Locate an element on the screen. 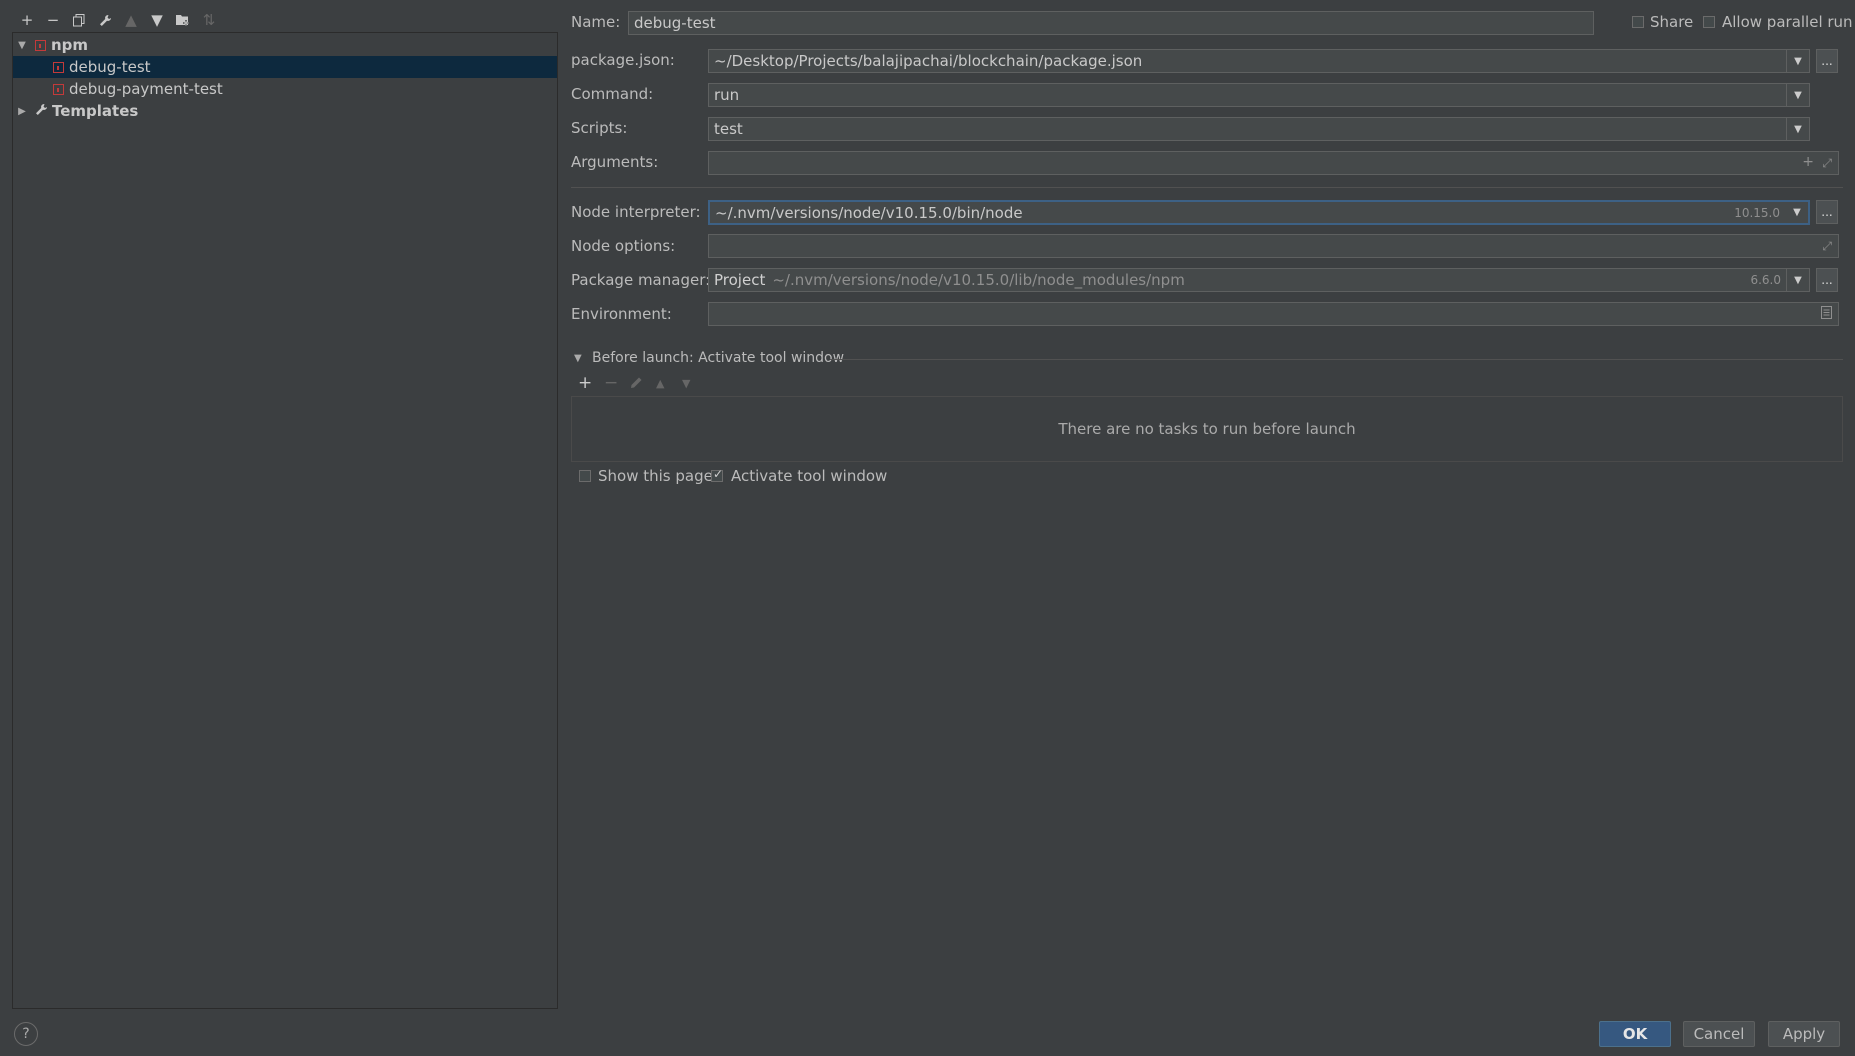 The image size is (1855, 1056). arguments-input: + ⤢ is located at coordinates (1273, 163).